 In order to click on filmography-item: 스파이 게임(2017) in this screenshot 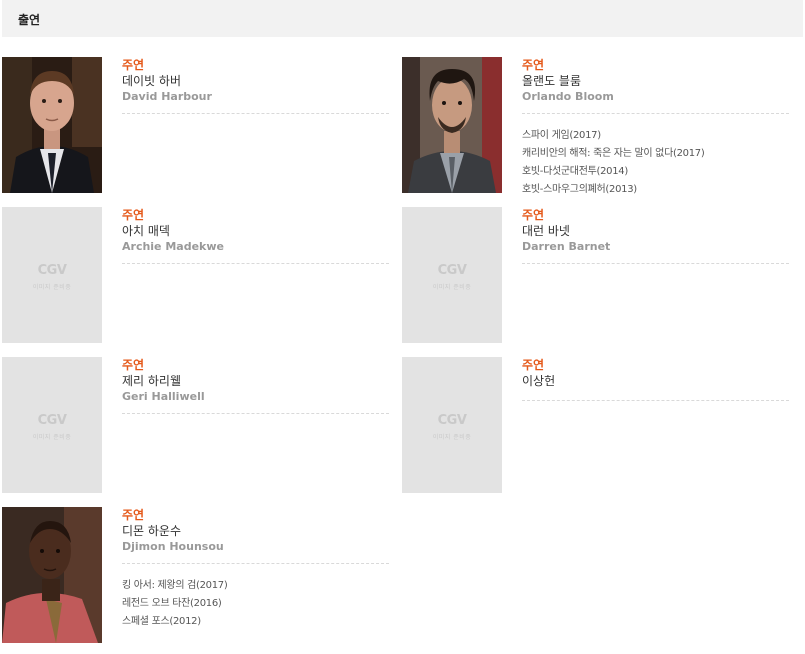, I will do `click(655, 136)`.